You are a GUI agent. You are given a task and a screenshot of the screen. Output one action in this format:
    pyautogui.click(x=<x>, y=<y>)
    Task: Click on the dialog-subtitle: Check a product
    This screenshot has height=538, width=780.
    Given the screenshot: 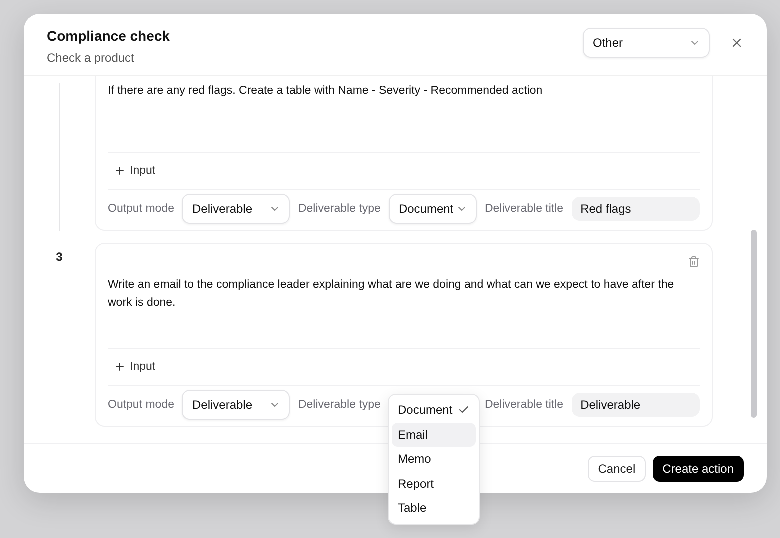 What is the action you would take?
    pyautogui.click(x=91, y=58)
    